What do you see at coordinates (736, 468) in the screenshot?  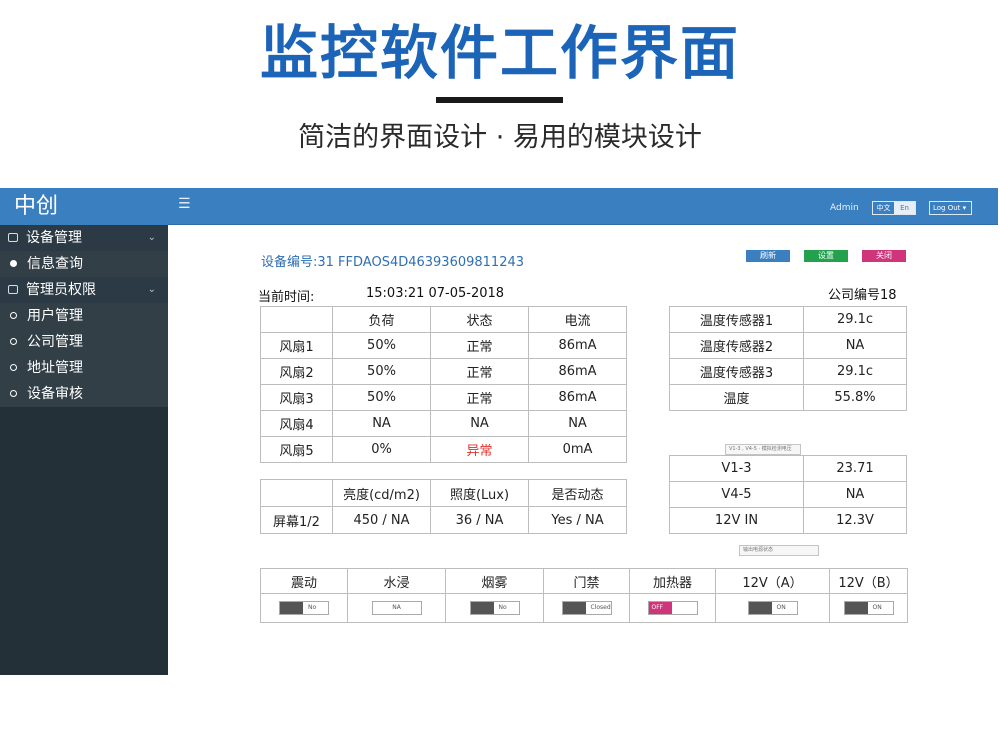 I see `voltage-label: V1-3` at bounding box center [736, 468].